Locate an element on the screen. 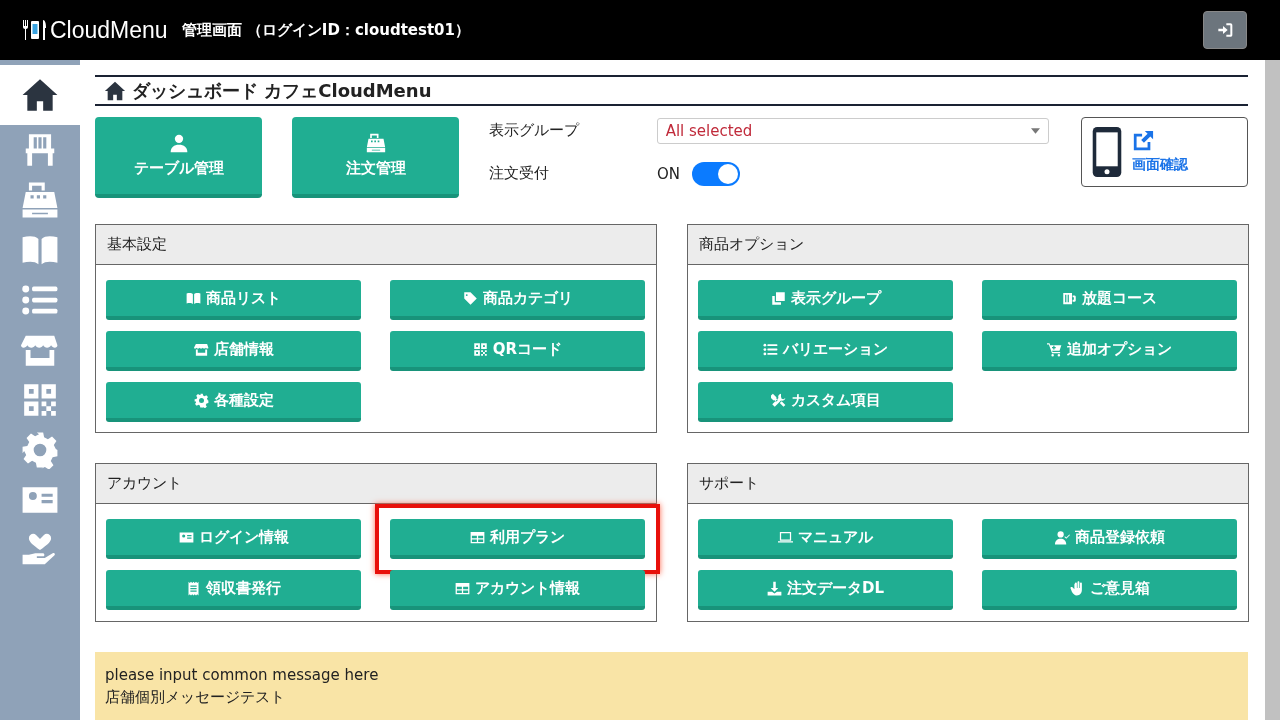 This screenshot has width=1280, height=720. menu-button: QRコード is located at coordinates (517, 351).